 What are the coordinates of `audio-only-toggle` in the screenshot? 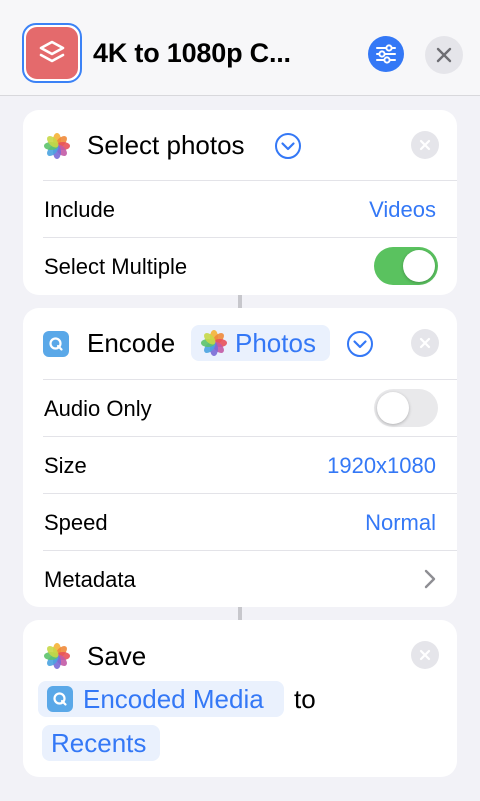 It's located at (406, 408).